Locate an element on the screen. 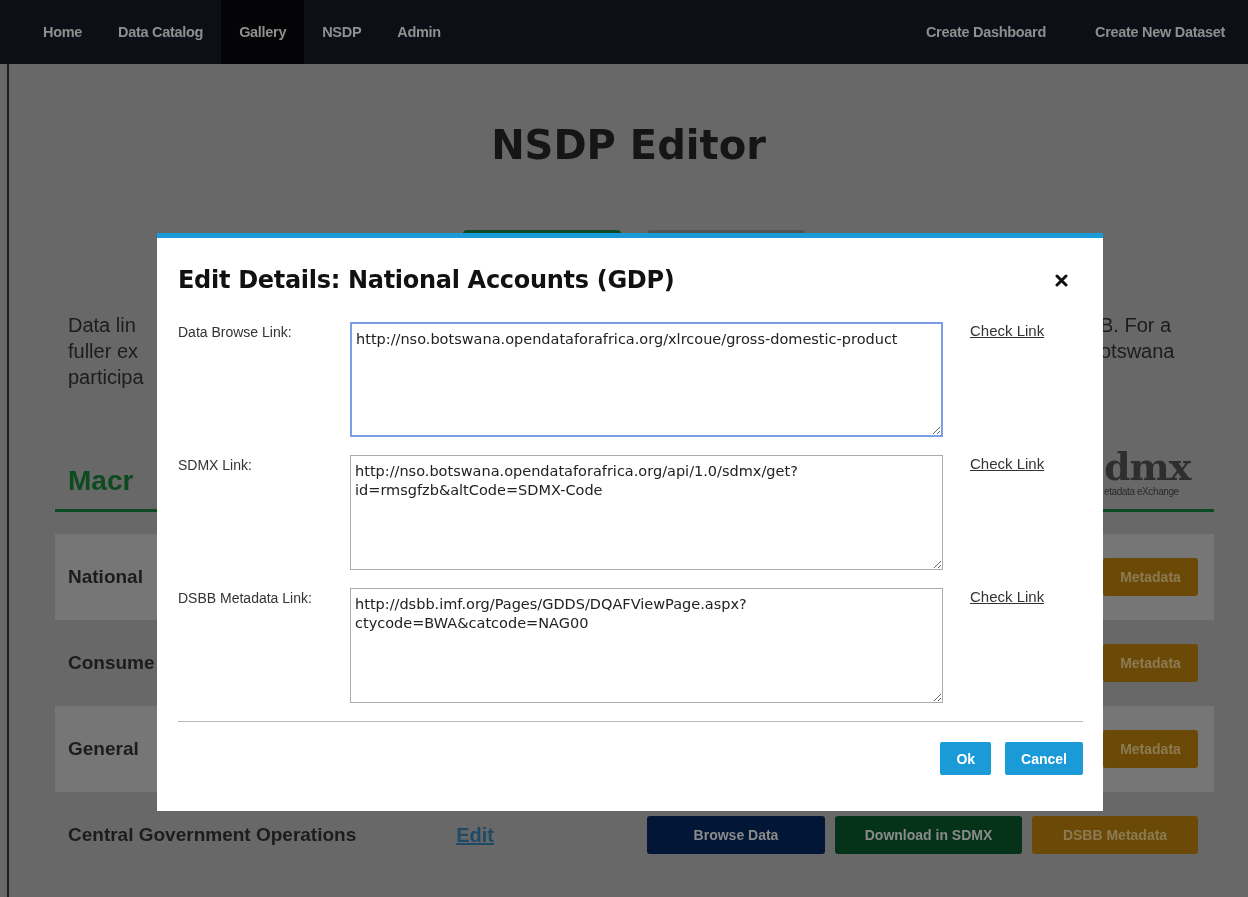 The image size is (1248, 897). logo-text: dmx is located at coordinates (1148, 467).